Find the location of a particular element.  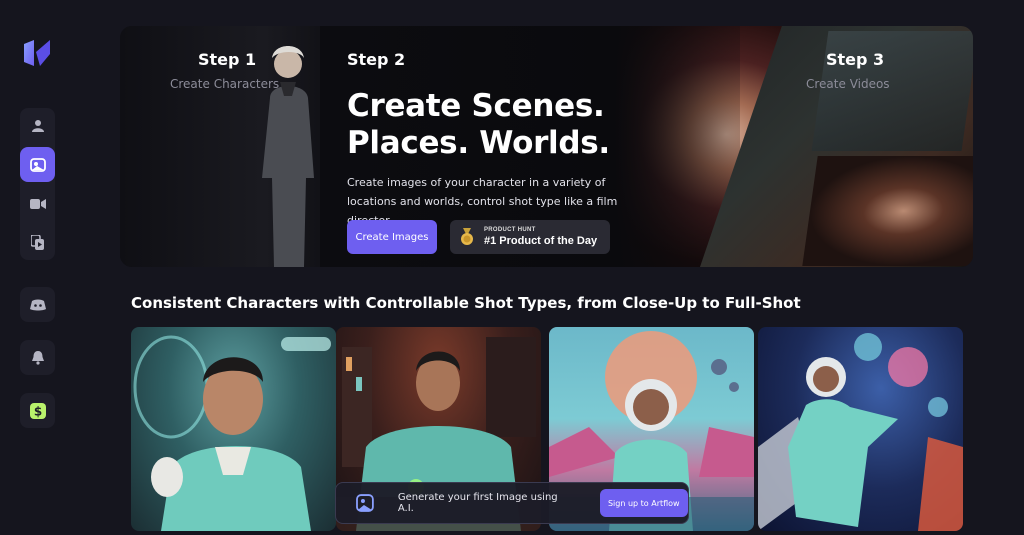

pricing-button: $ is located at coordinates (37, 410).